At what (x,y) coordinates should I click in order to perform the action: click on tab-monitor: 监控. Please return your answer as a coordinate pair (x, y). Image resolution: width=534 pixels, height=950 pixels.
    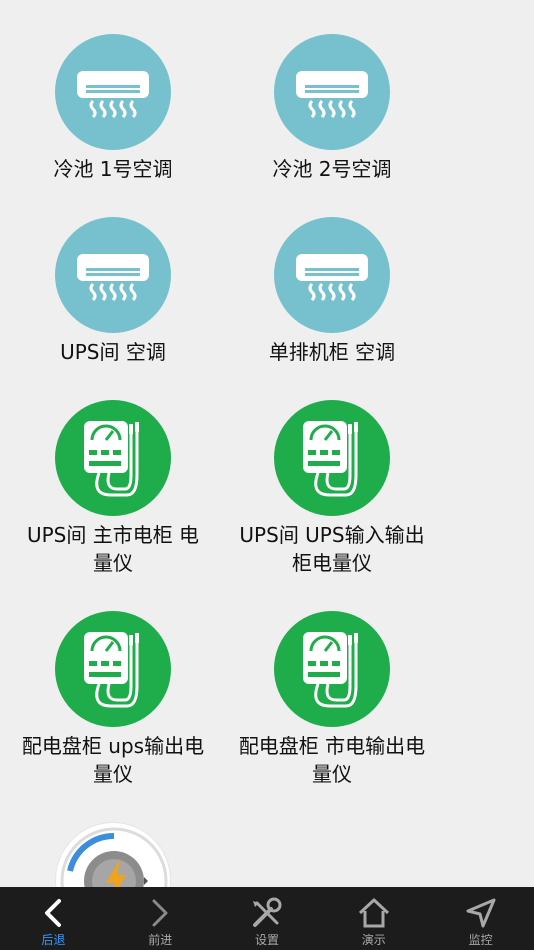
    Looking at the image, I should click on (480, 918).